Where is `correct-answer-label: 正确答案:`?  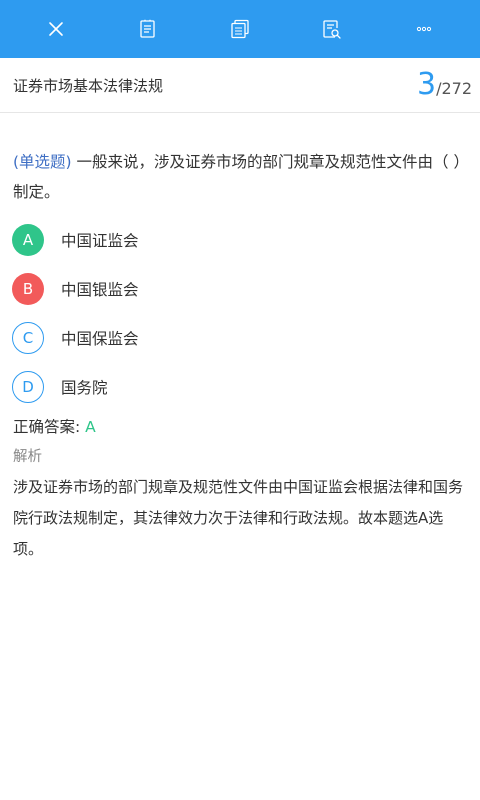 correct-answer-label: 正确答案: is located at coordinates (49, 427).